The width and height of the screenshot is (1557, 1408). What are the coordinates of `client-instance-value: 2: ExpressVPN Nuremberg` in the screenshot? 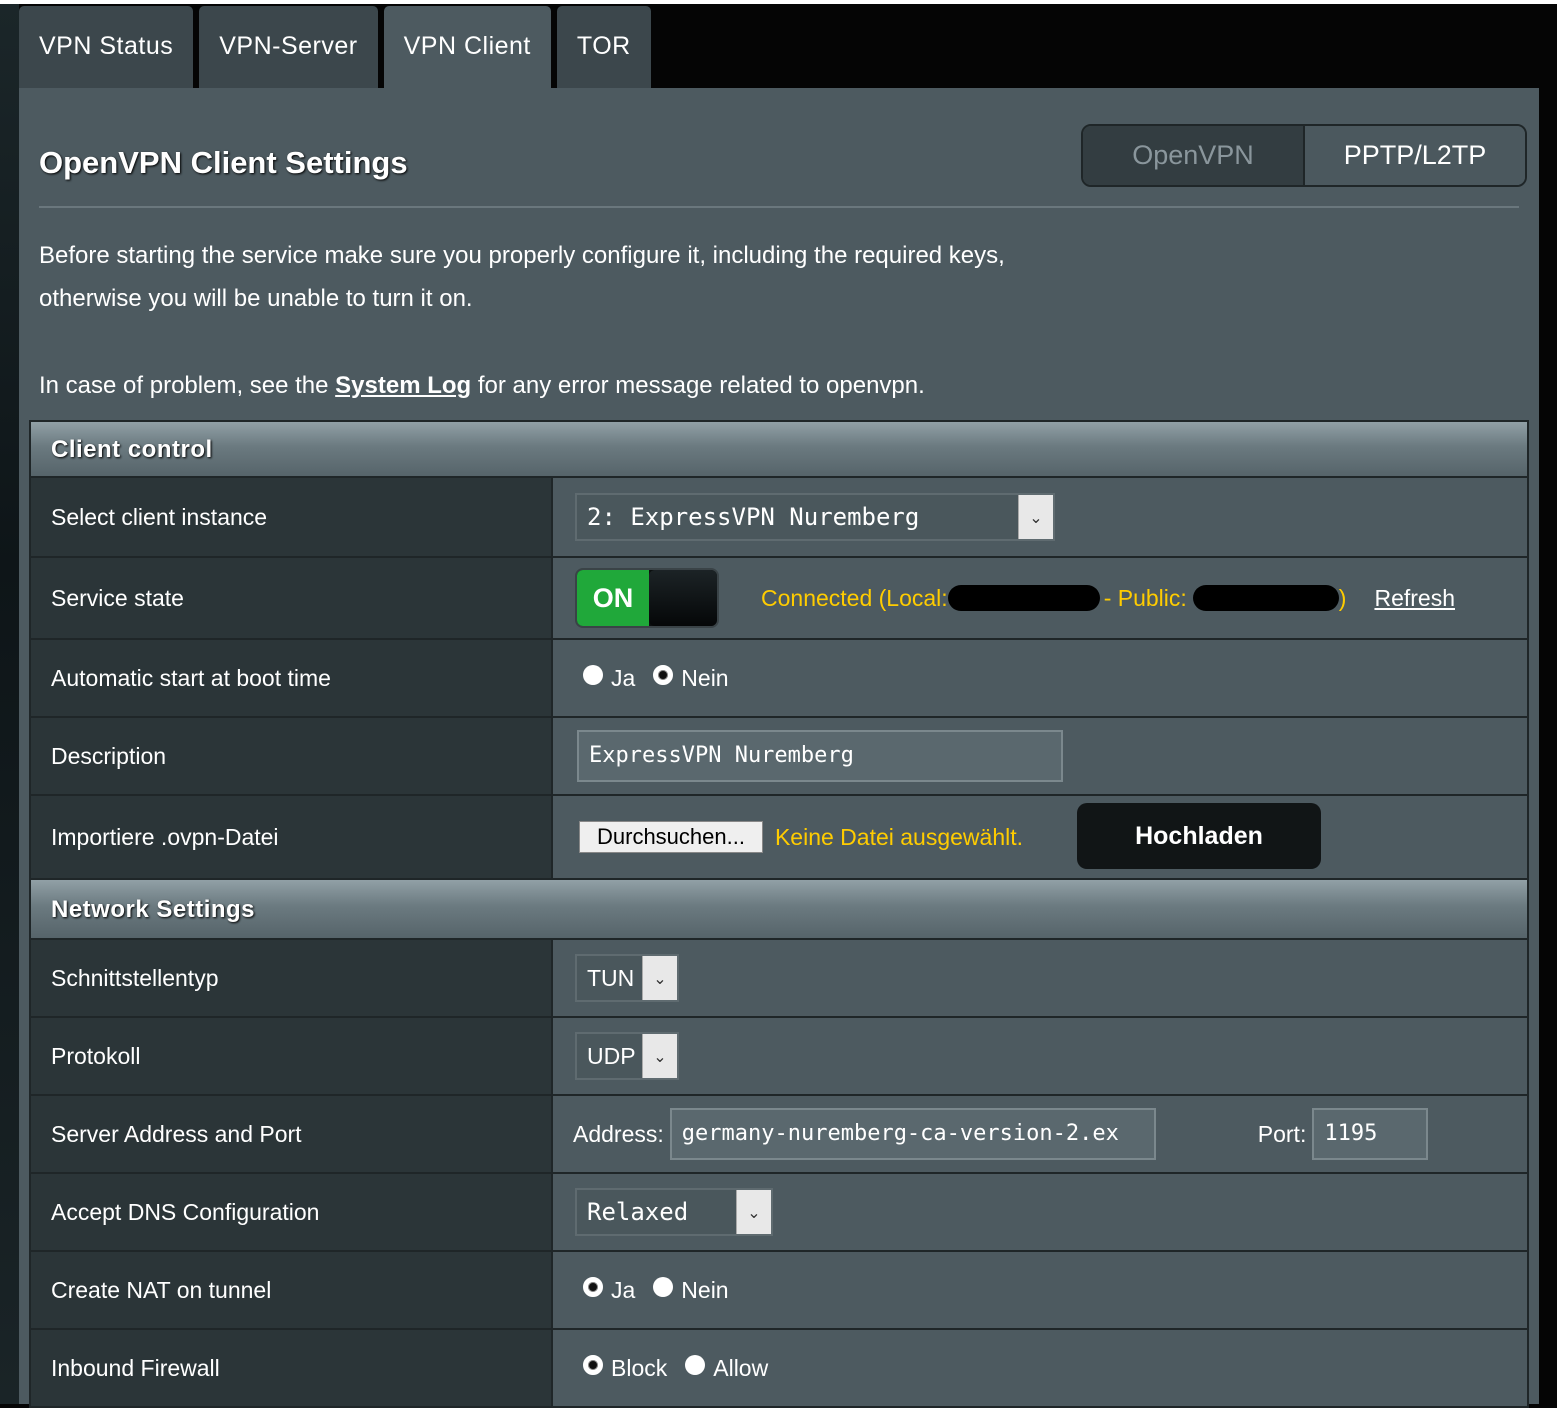 It's located at (753, 517).